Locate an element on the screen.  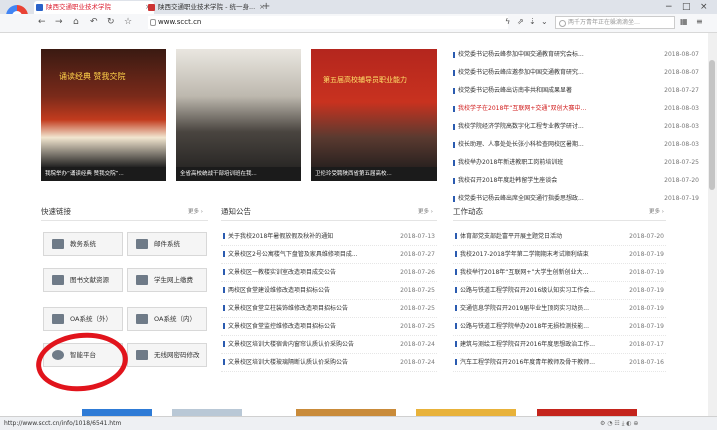
browser-tab: 陕西交通职业技术学院 - 统一身... × is located at coordinates (207, 7).